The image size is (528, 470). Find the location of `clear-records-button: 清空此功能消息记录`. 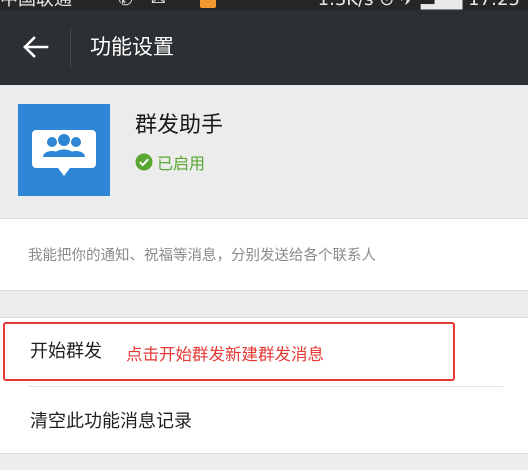

clear-records-button: 清空此功能消息记录 is located at coordinates (264, 421).